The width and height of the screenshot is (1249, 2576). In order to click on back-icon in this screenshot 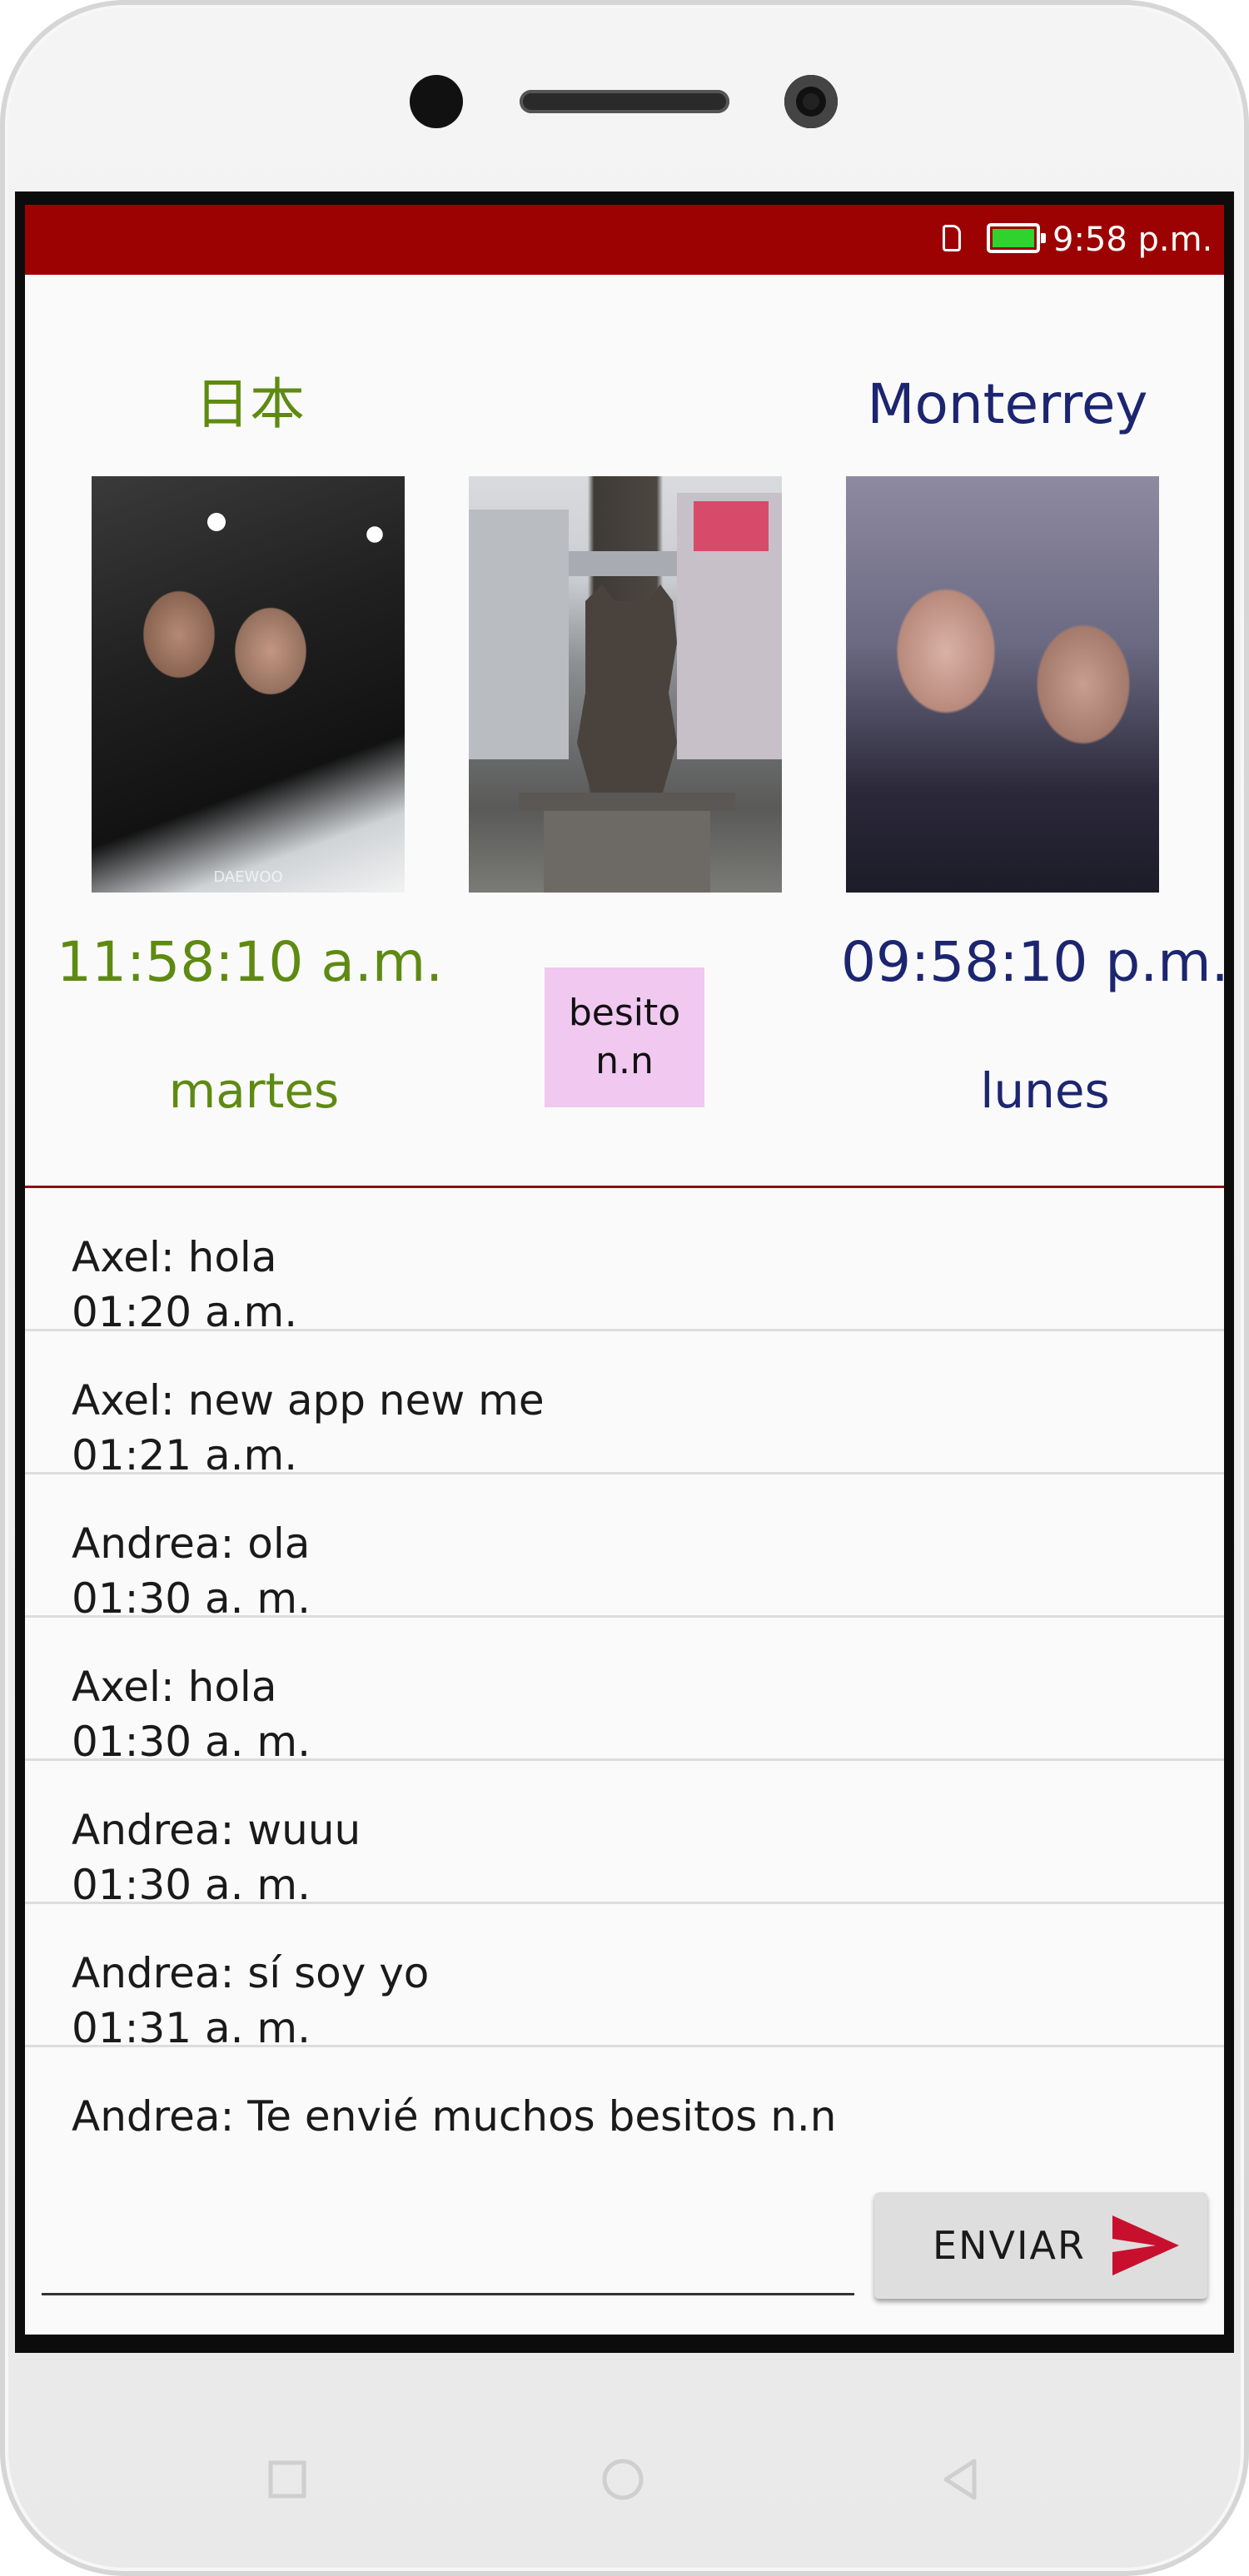, I will do `click(959, 2479)`.